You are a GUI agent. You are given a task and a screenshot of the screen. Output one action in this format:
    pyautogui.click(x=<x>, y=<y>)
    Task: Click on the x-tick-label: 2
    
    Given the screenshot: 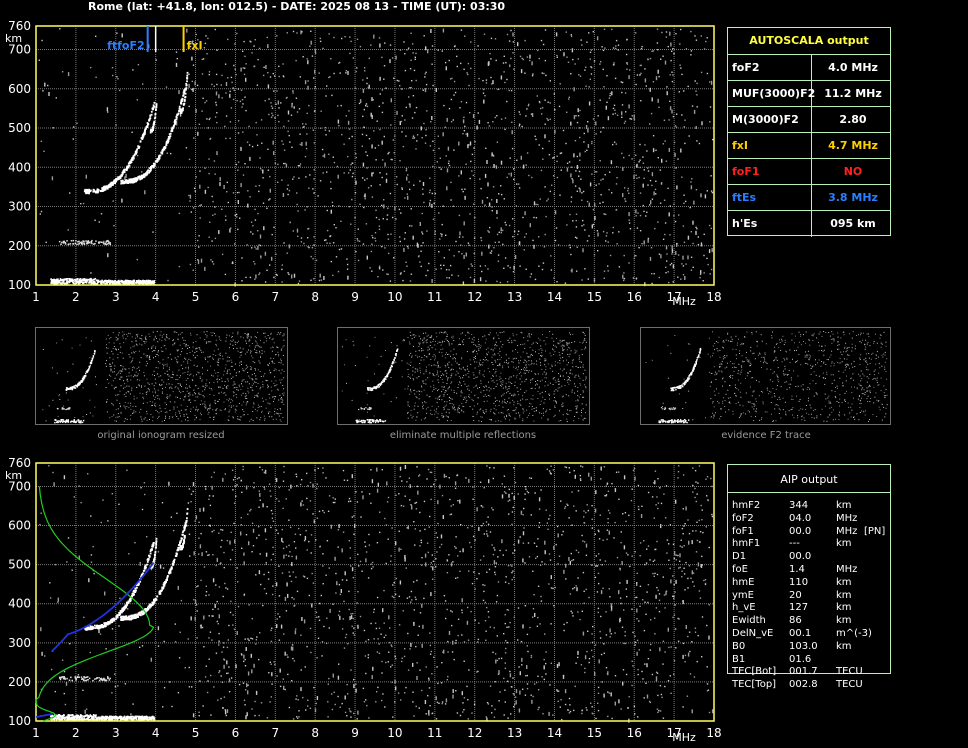 What is the action you would take?
    pyautogui.click(x=76, y=297)
    